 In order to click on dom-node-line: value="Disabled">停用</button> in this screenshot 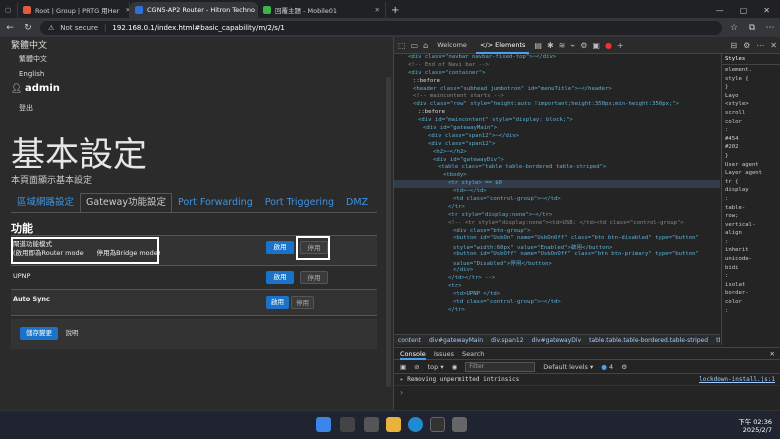, I will do `click(557, 263)`.